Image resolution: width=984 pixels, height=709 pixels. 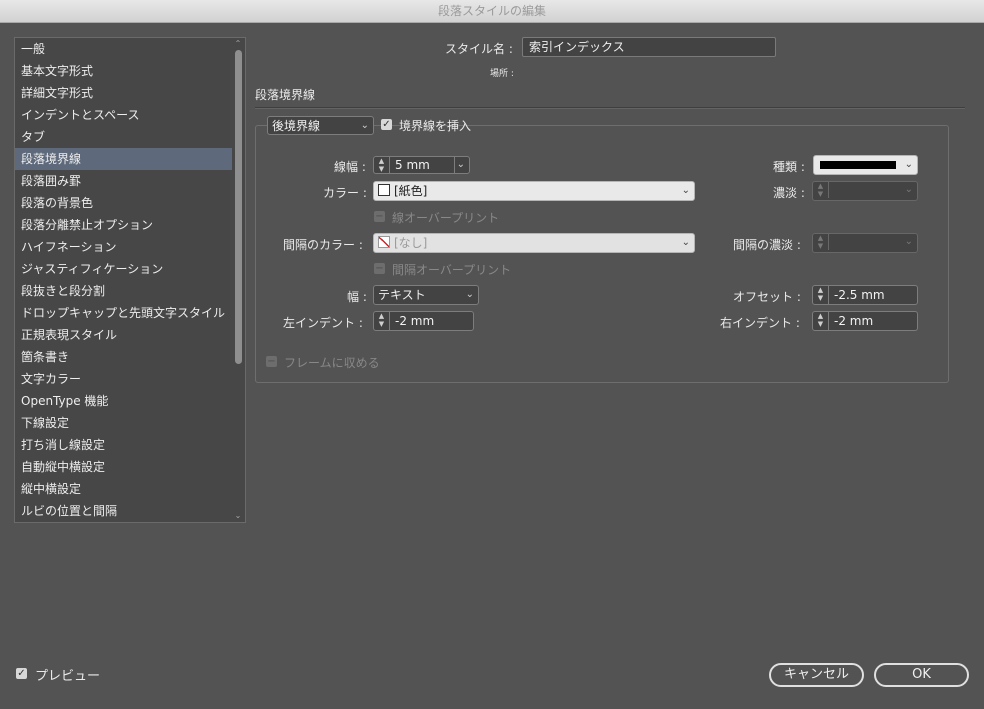 I want to click on section-divider, so click(x=610, y=108).